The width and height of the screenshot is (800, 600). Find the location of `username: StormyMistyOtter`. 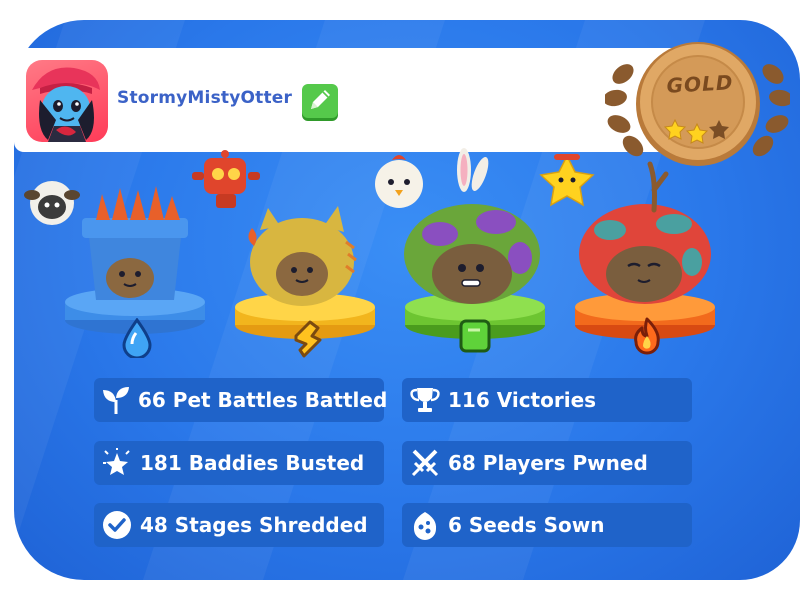

username: StormyMistyOtter is located at coordinates (205, 98).